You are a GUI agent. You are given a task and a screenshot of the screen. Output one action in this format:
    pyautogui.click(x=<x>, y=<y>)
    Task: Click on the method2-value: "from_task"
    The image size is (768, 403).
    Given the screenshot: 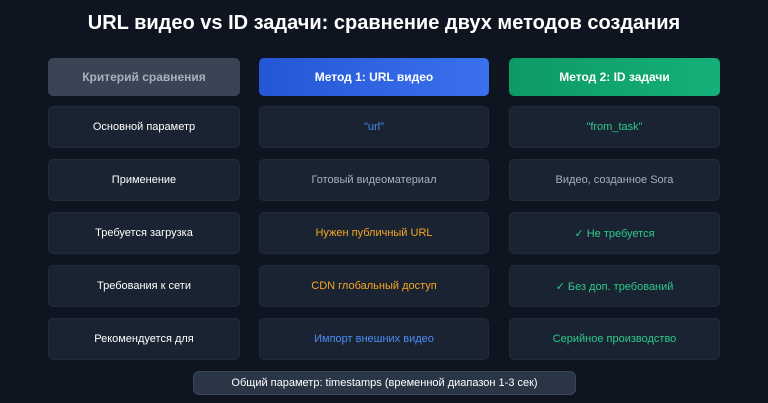 What is the action you would take?
    pyautogui.click(x=614, y=127)
    